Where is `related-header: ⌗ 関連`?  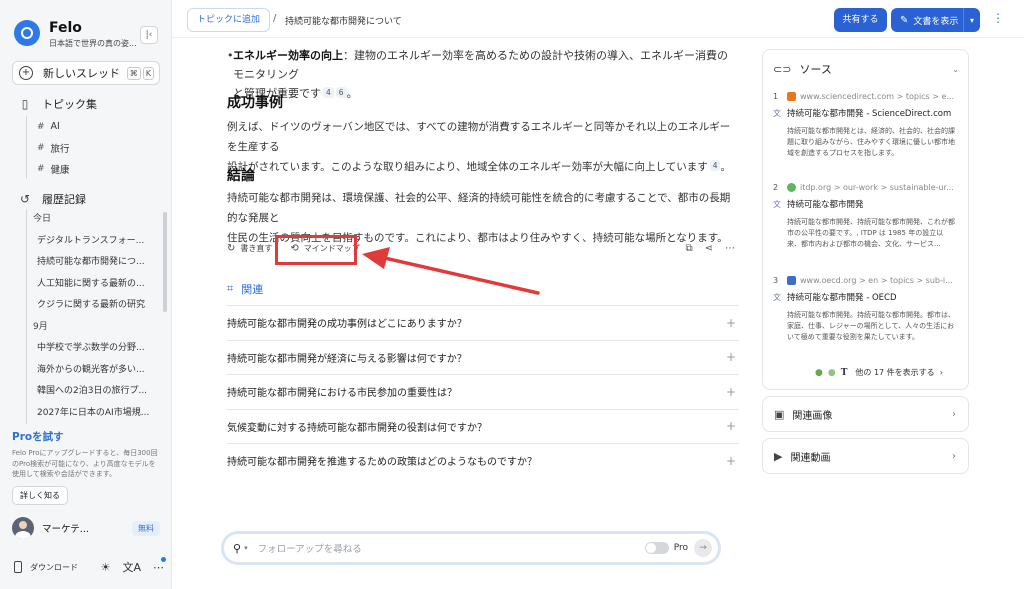
related-header: ⌗ 関連 is located at coordinates (245, 289).